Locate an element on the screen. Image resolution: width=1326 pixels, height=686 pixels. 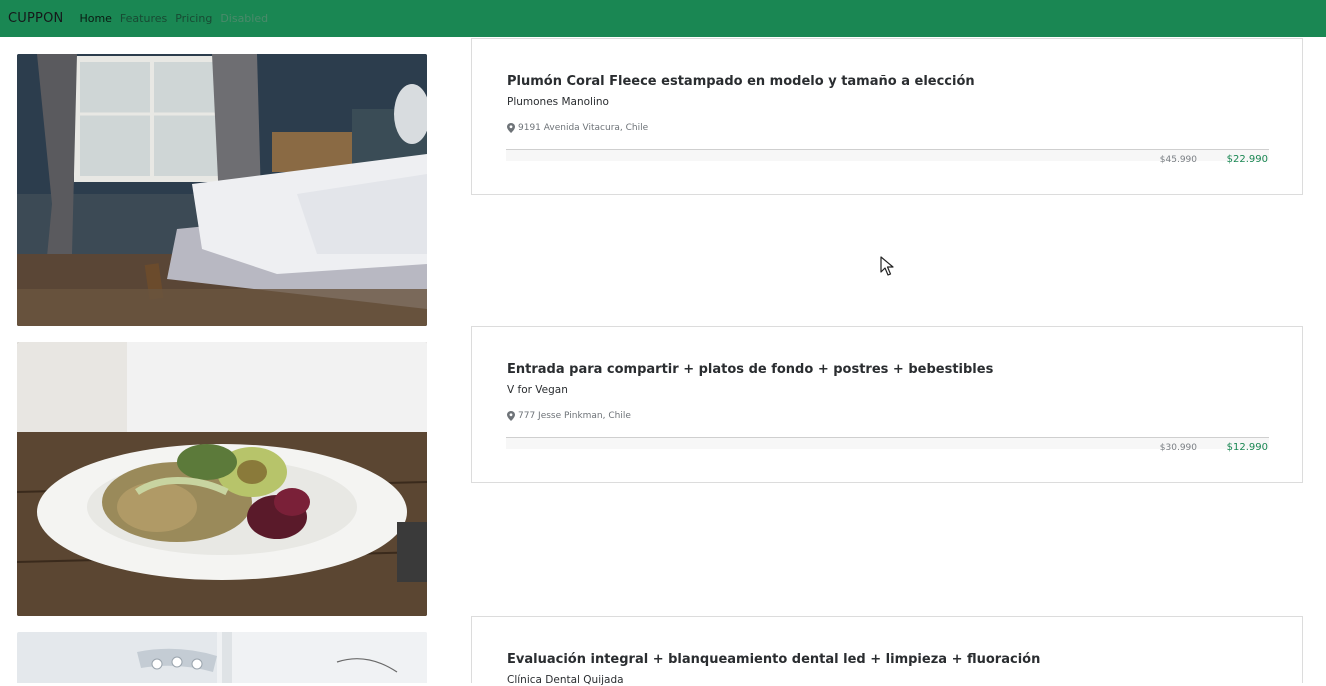
dental-photo is located at coordinates (222, 657).